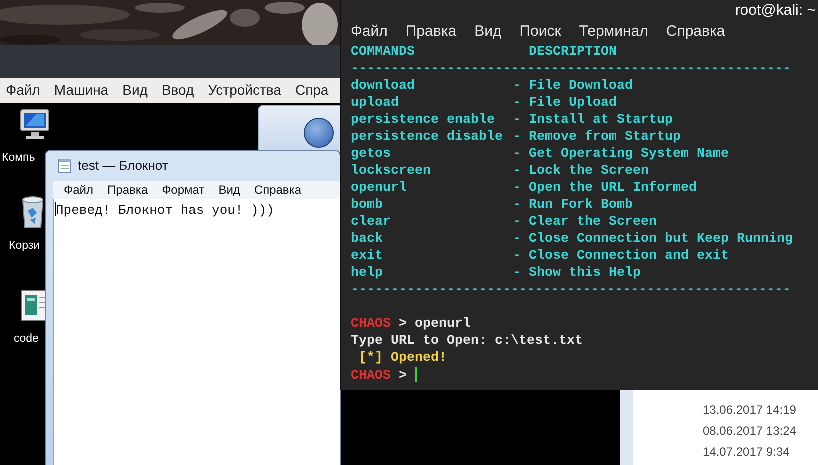 This screenshot has width=818, height=465. Describe the element at coordinates (245, 90) in the screenshot. I see `menu-item: Устройства` at that location.